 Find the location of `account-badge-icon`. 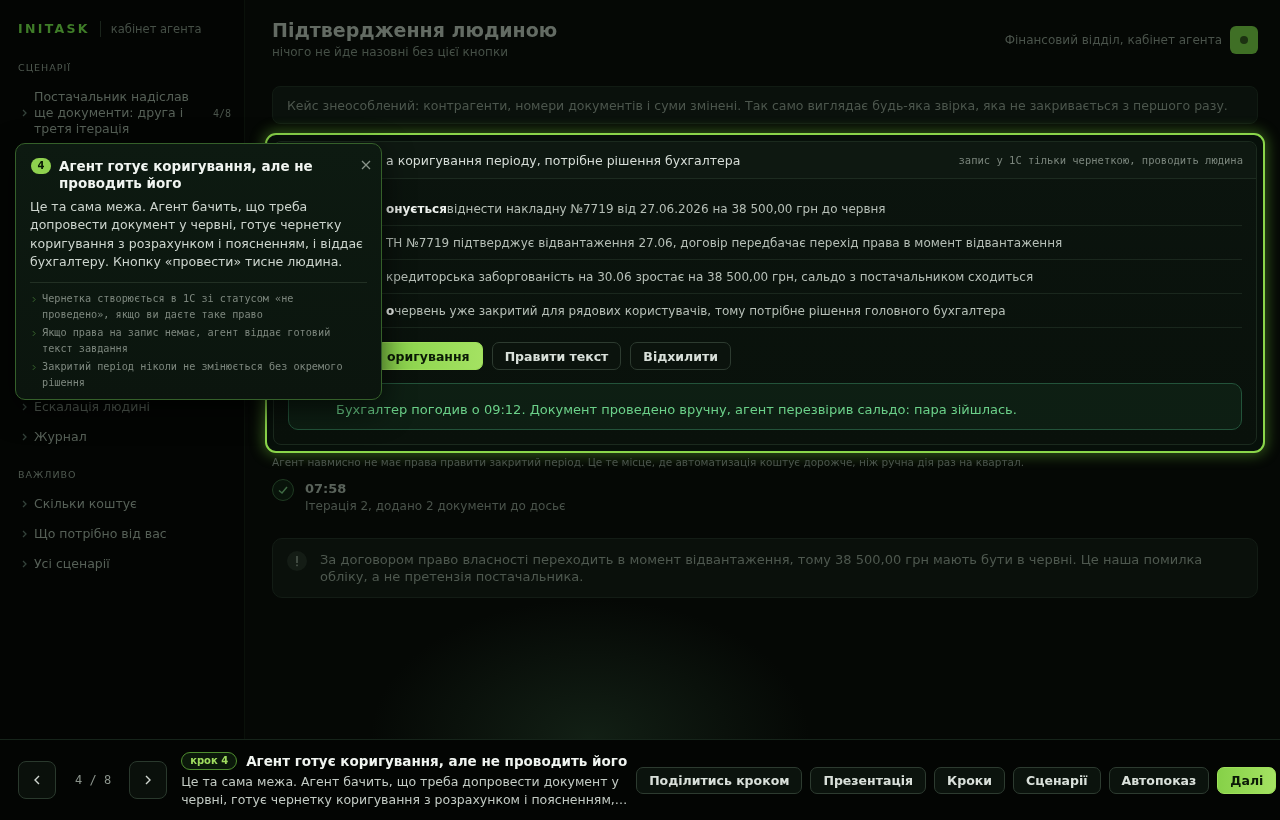

account-badge-icon is located at coordinates (1244, 40).